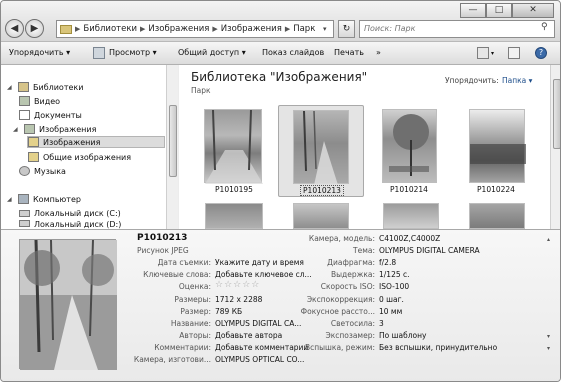  I want to click on nav-label: Документы, so click(58, 115).